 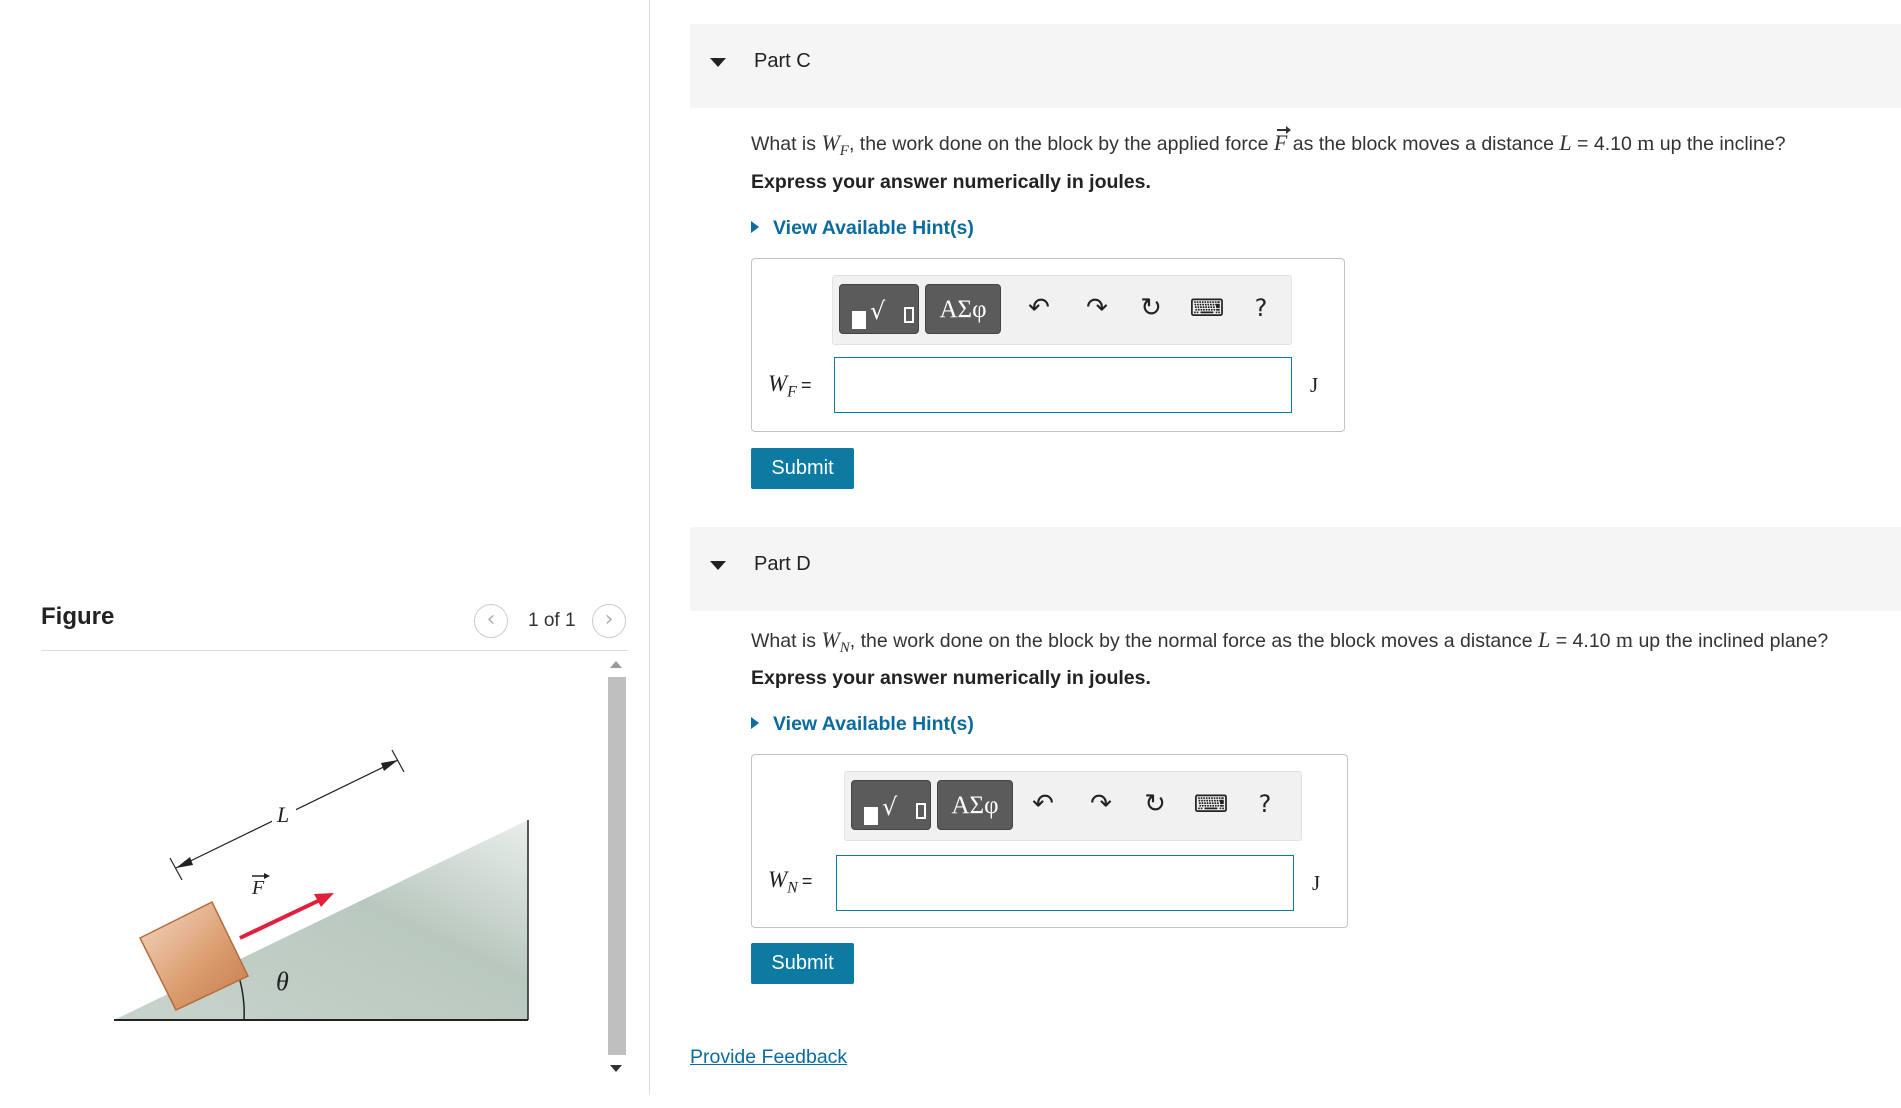 I want to click on field-subscript: F, so click(x=792, y=392).